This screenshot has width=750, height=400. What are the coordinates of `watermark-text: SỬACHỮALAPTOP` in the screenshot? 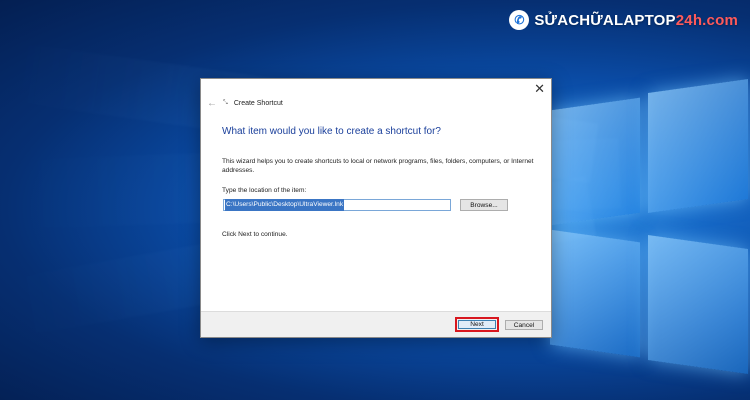 It's located at (605, 20).